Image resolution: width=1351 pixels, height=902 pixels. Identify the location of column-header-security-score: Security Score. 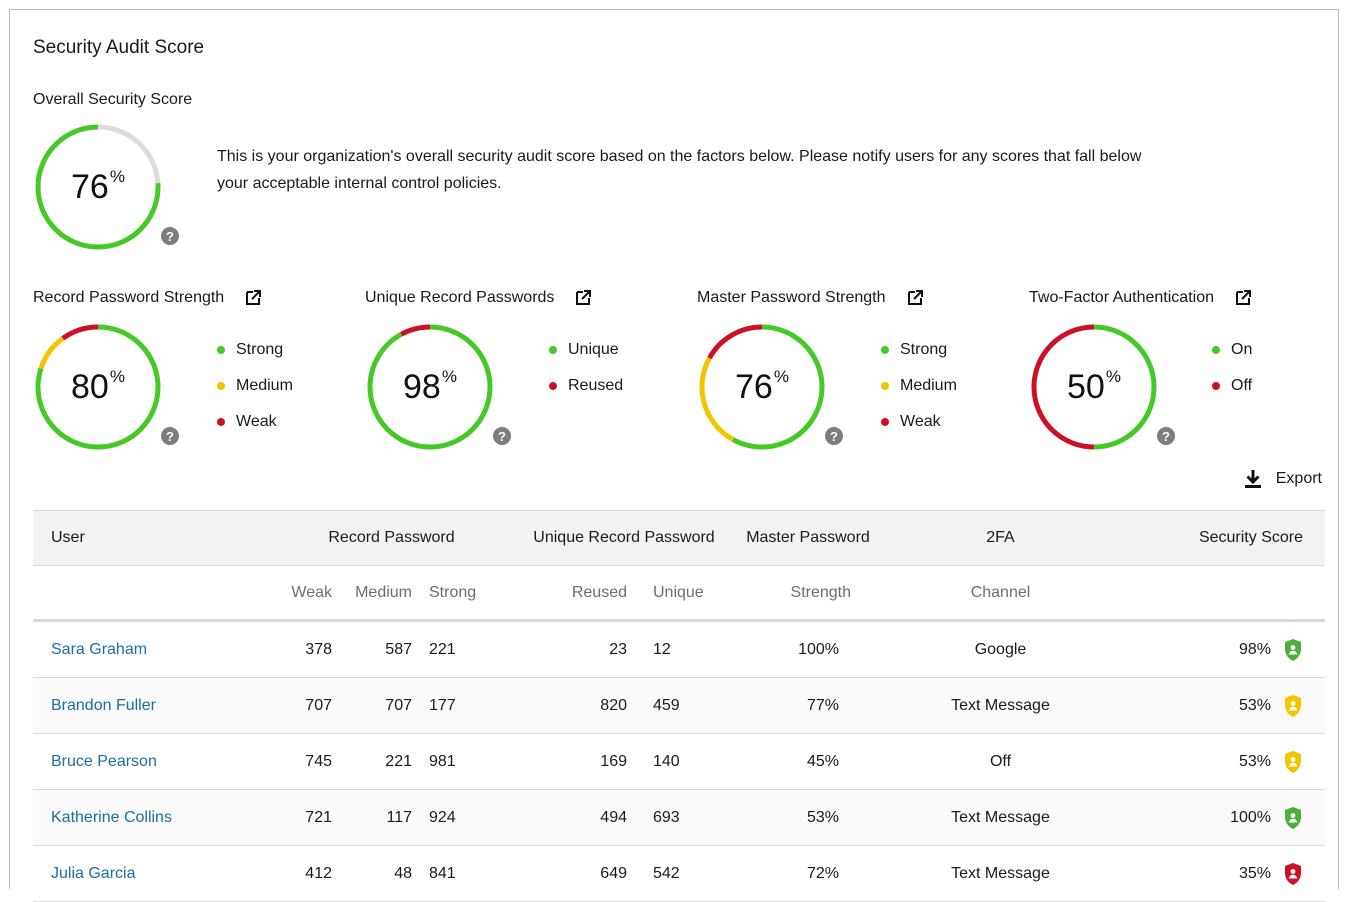
(1216, 538).